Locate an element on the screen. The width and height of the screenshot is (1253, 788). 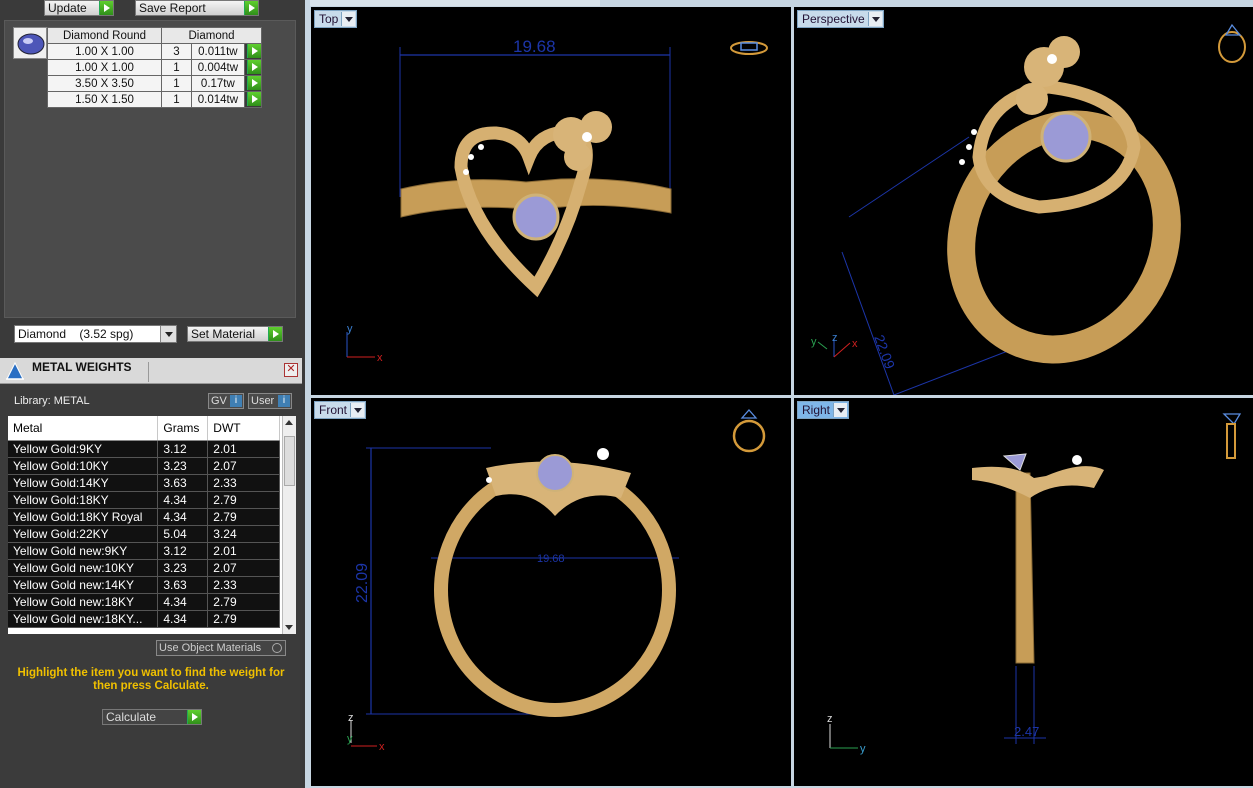
diamond-row: 1.50 X 1.50 1 0.014tw is located at coordinates (155, 99).